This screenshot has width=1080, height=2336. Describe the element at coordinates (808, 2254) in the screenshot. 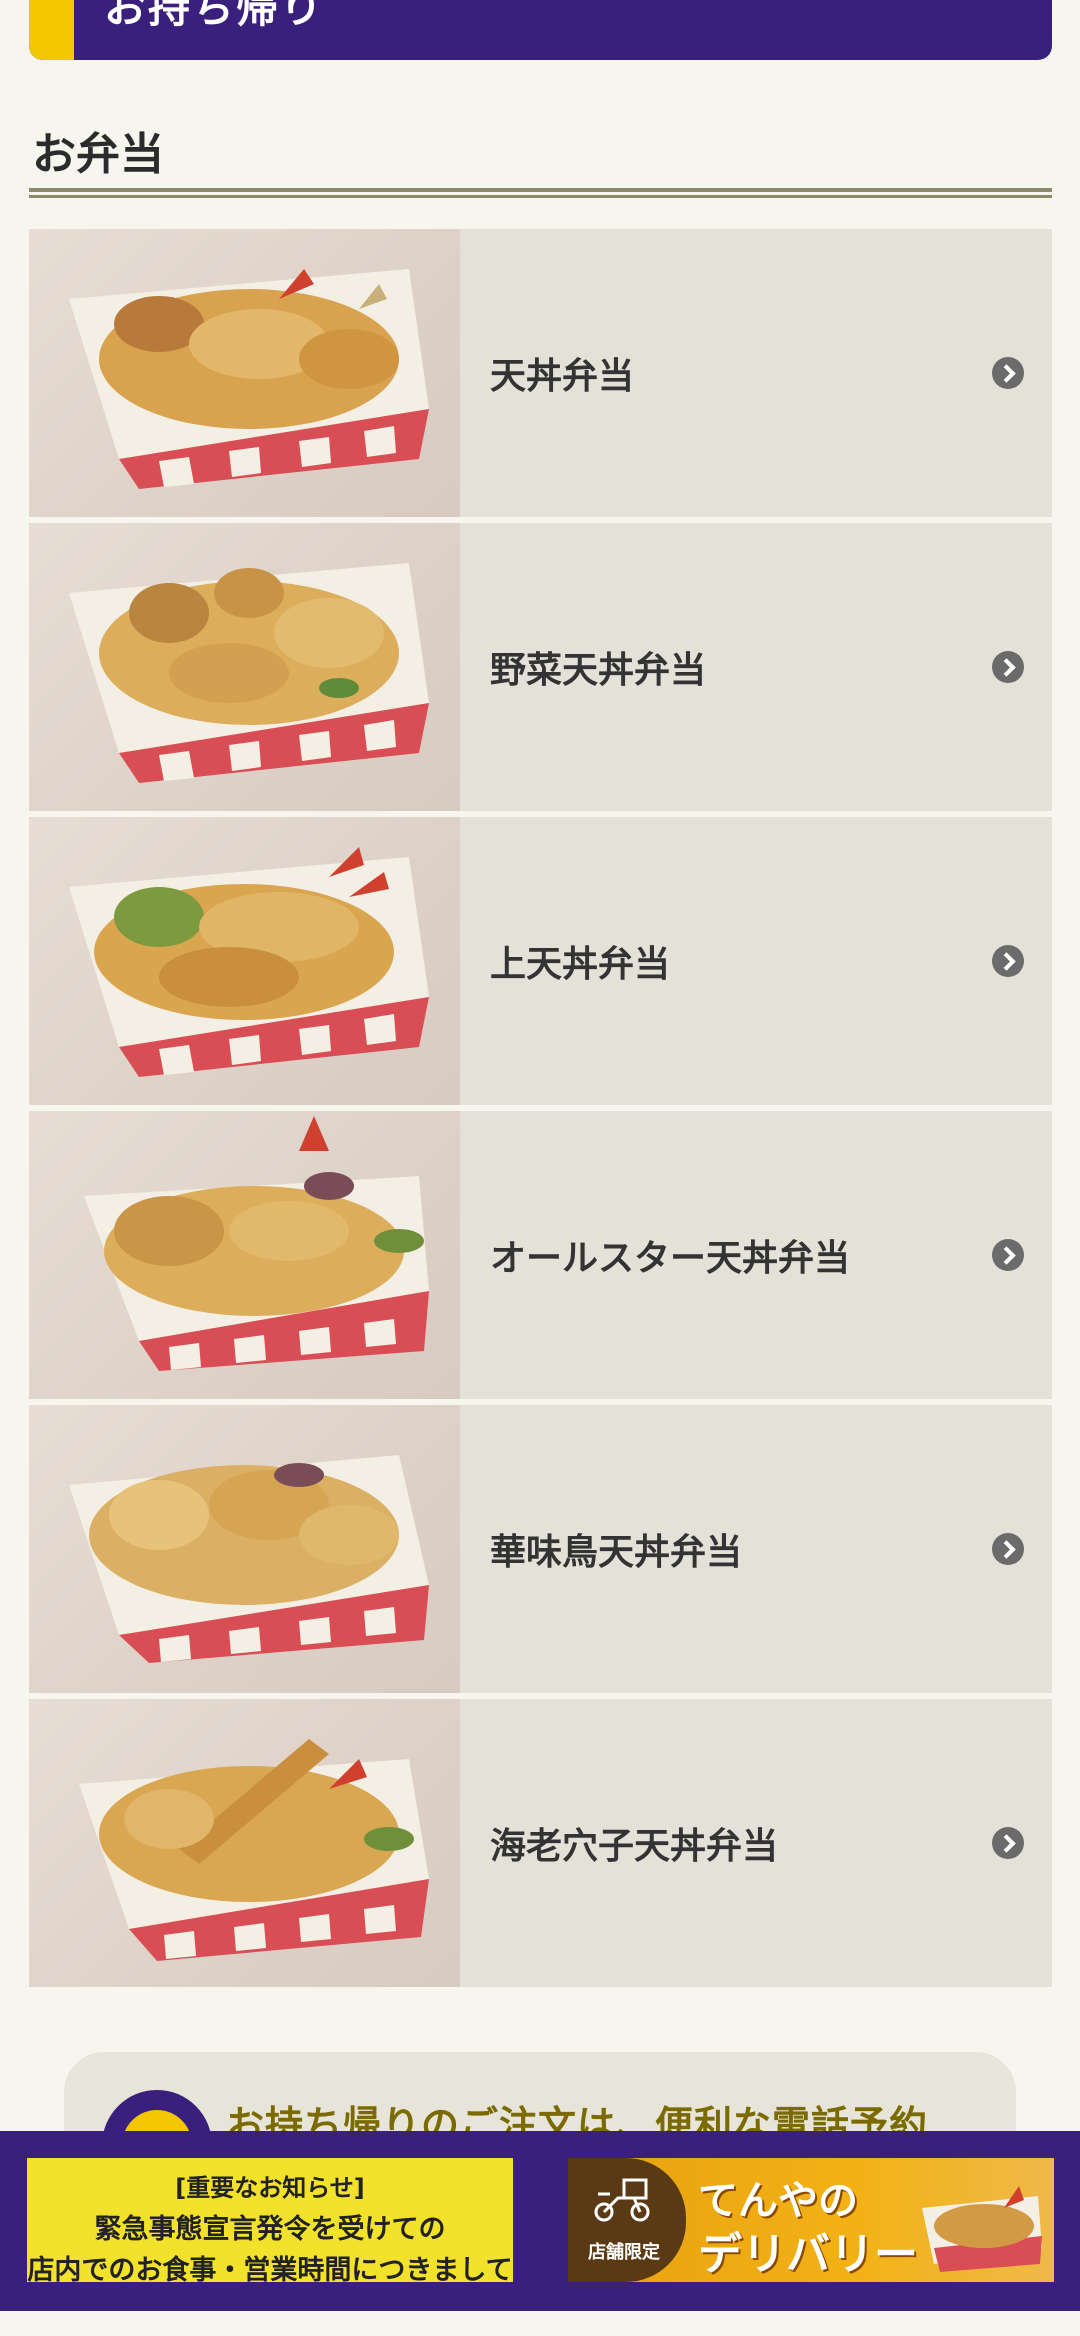

I see `delivery-brand-line2: デリバリー` at that location.